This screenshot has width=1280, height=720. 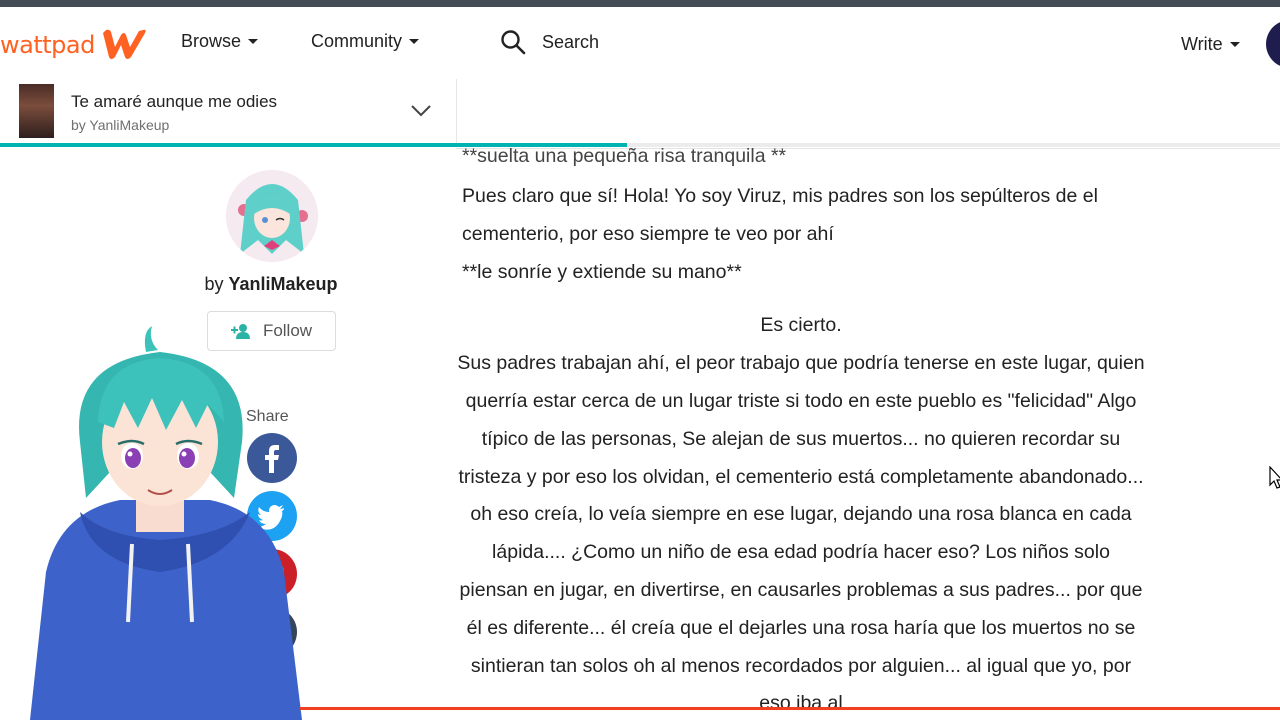 What do you see at coordinates (602, 271) in the screenshot?
I see `story-paragraph: **le sonríe y extiende su mano**` at bounding box center [602, 271].